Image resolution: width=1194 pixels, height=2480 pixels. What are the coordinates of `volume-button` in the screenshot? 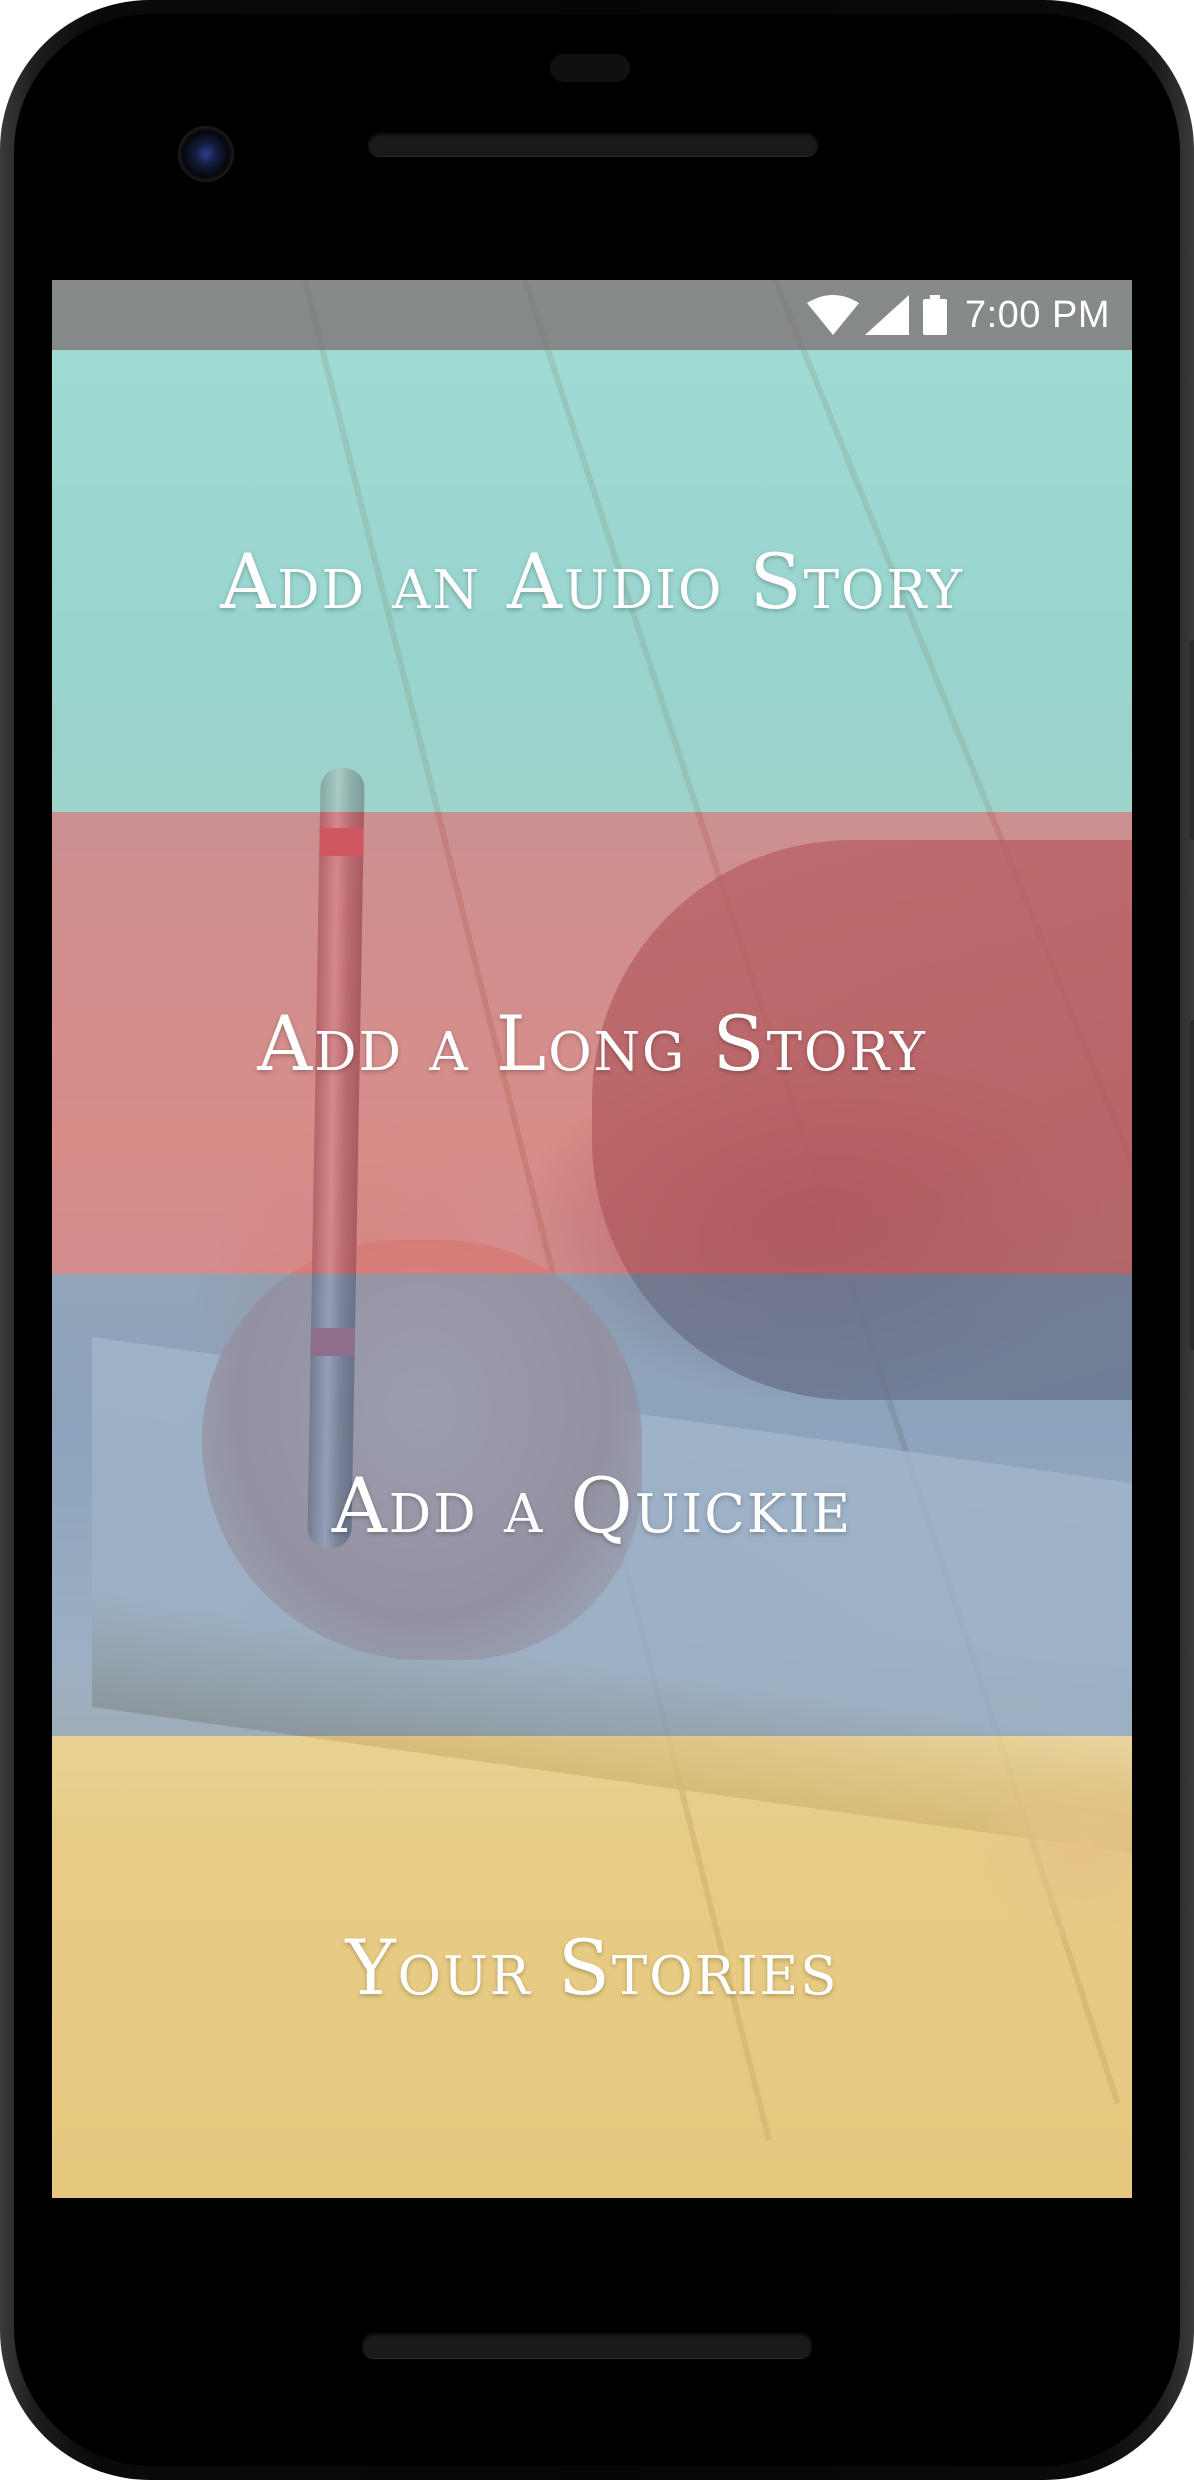 It's located at (1192, 740).